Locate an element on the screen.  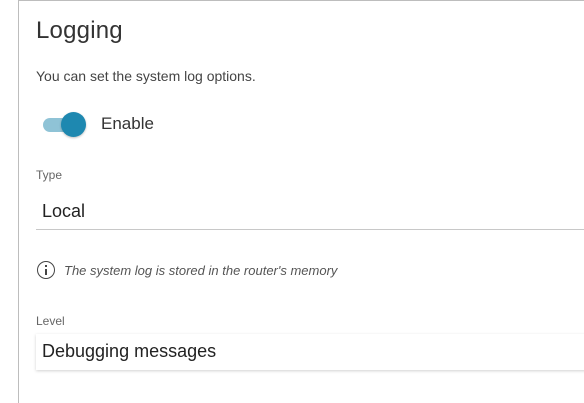
enable-toggle-row: Enable is located at coordinates (97, 124).